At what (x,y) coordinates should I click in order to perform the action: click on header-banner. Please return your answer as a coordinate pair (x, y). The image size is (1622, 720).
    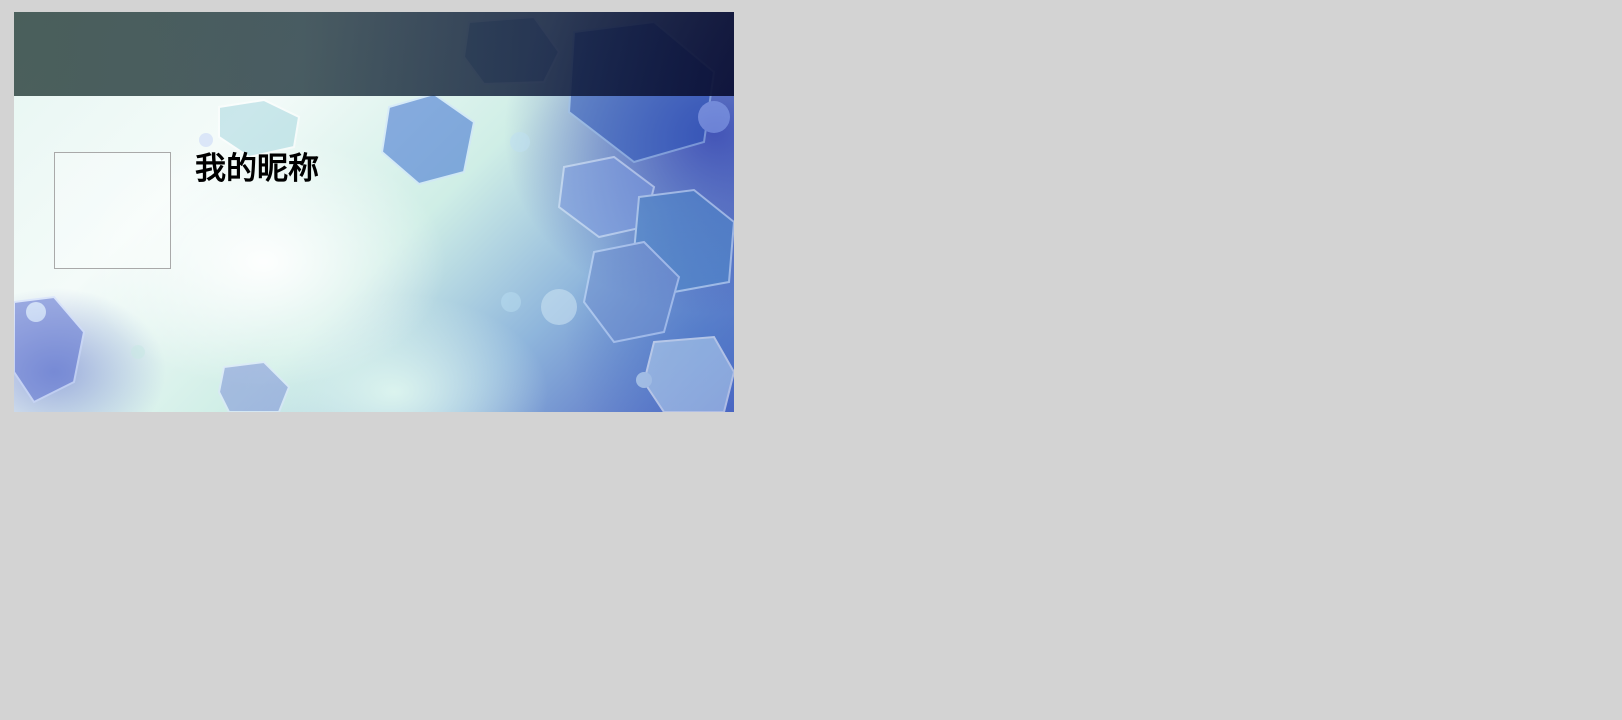
    Looking at the image, I should click on (374, 54).